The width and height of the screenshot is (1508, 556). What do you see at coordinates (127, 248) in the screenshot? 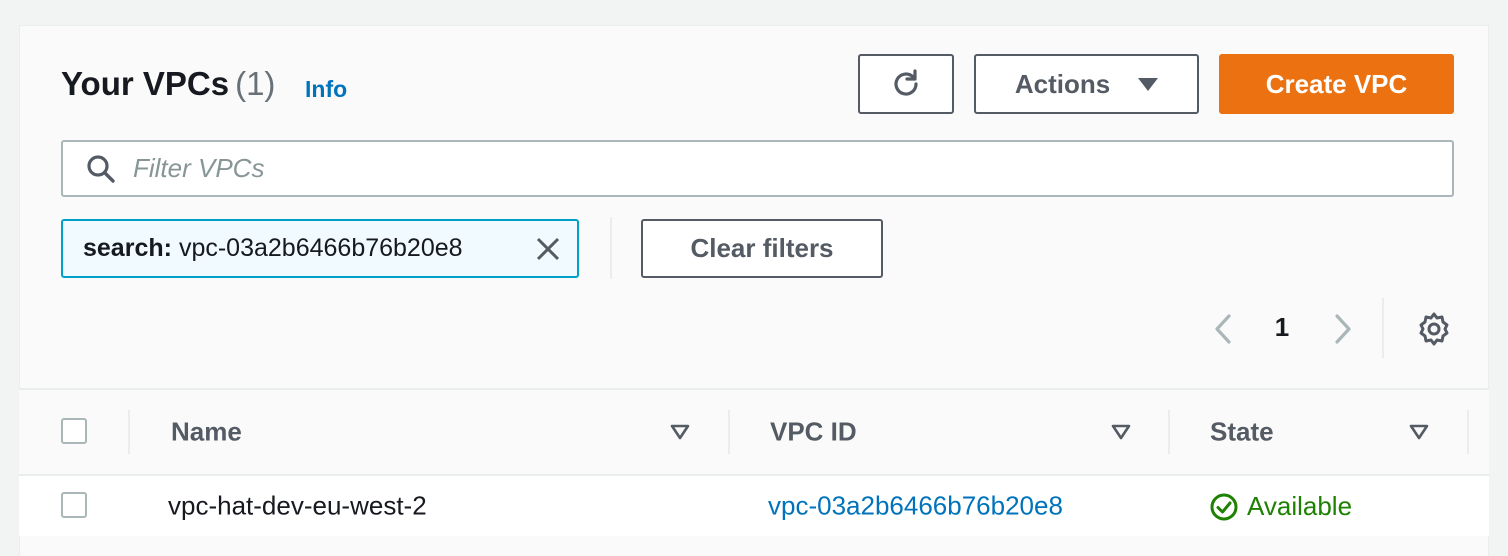
I see `filter-token-key: search:` at bounding box center [127, 248].